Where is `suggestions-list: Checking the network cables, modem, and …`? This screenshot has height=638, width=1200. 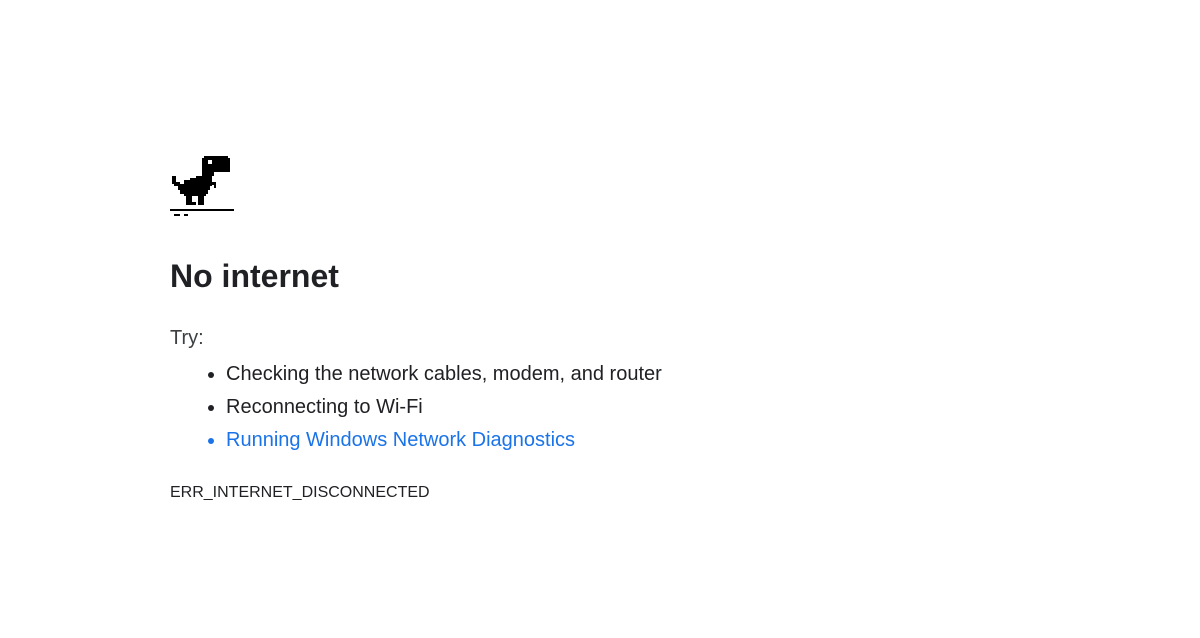 suggestions-list: Checking the network cables, modem, and … is located at coordinates (570, 407).